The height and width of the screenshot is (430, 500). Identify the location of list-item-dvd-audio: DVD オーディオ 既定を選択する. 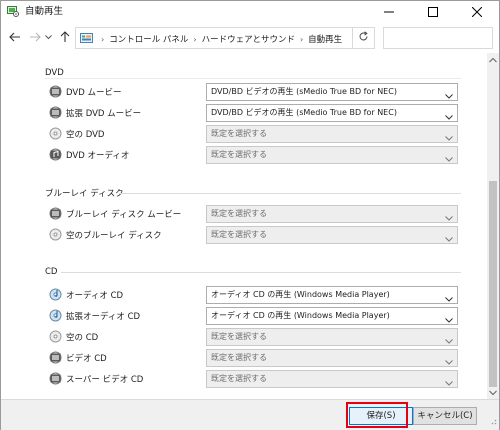
(255, 155).